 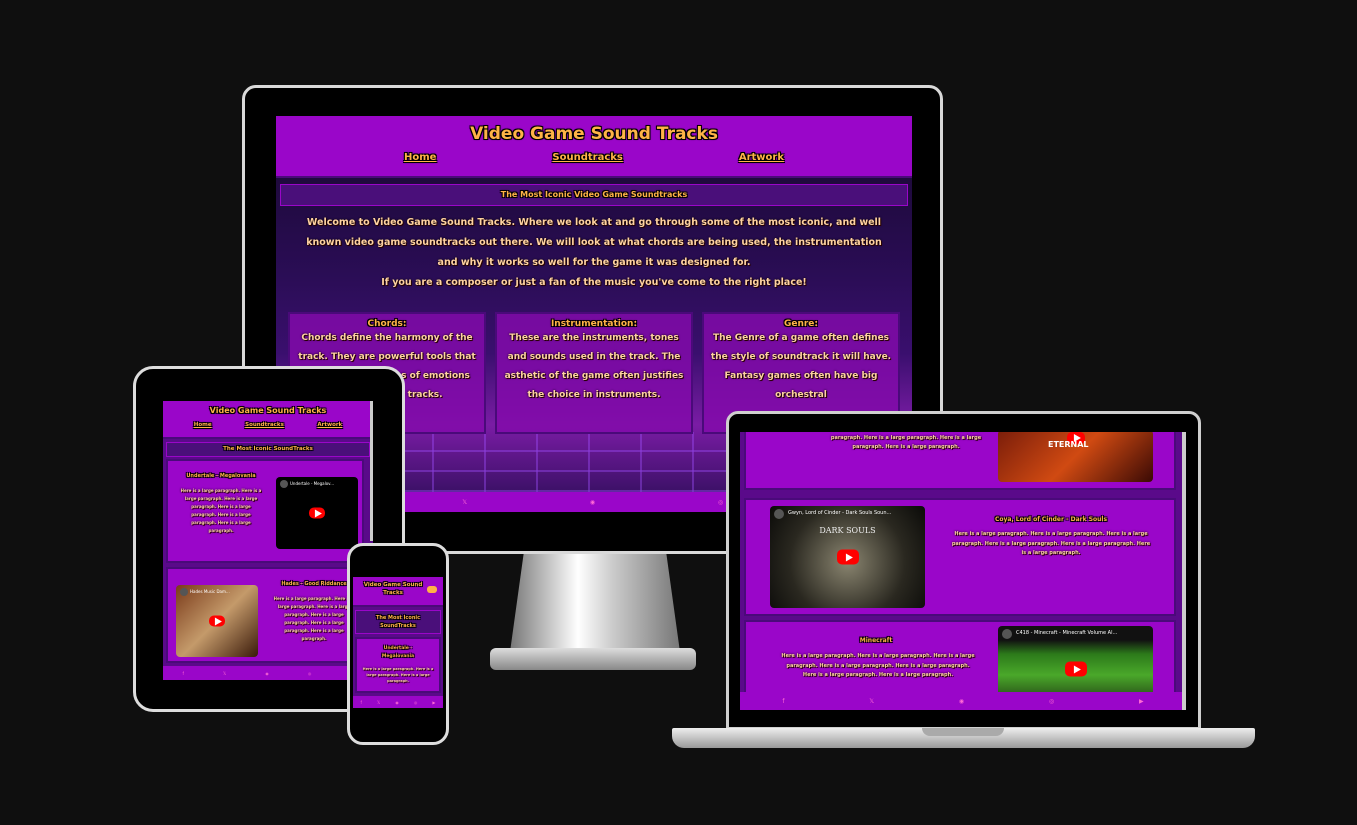 I want to click on card-heading: Chords:, so click(x=387, y=324).